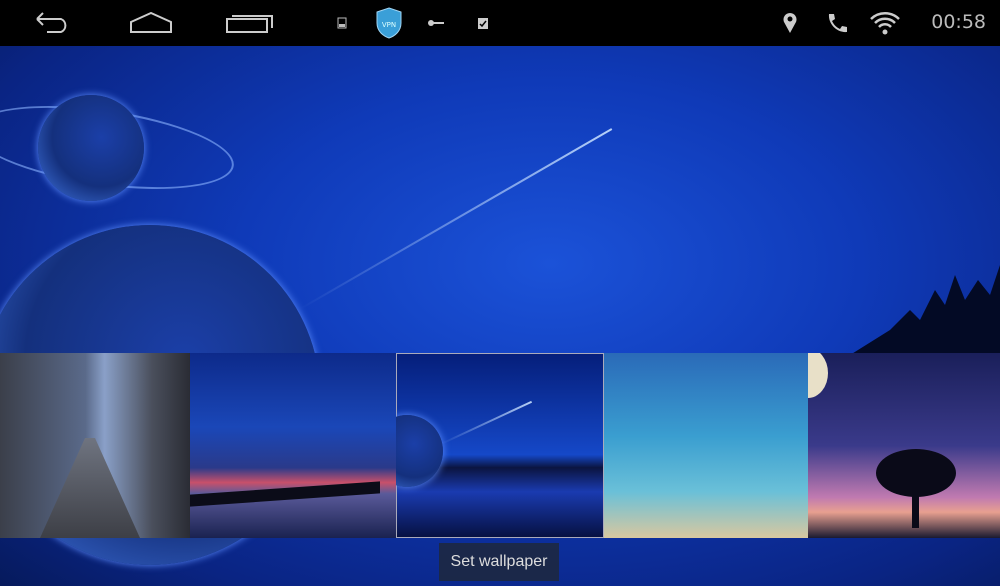  Describe the element at coordinates (285, 494) in the screenshot. I see `pier` at that location.